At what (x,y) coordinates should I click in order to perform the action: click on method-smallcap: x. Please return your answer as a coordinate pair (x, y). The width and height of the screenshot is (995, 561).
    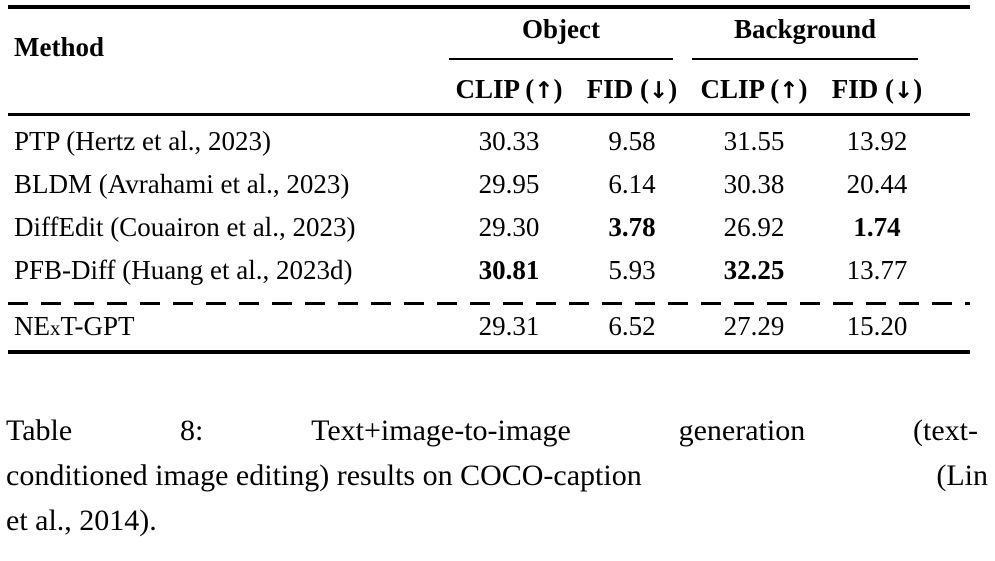
    Looking at the image, I should click on (55, 328).